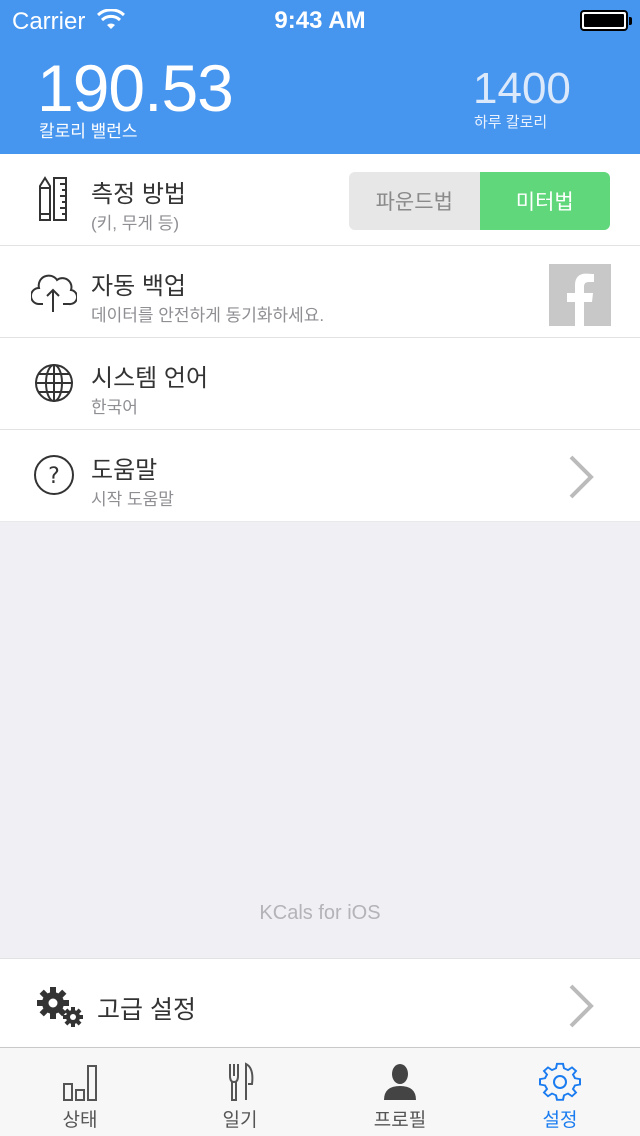  I want to click on tab-settings: 설정, so click(560, 1092).